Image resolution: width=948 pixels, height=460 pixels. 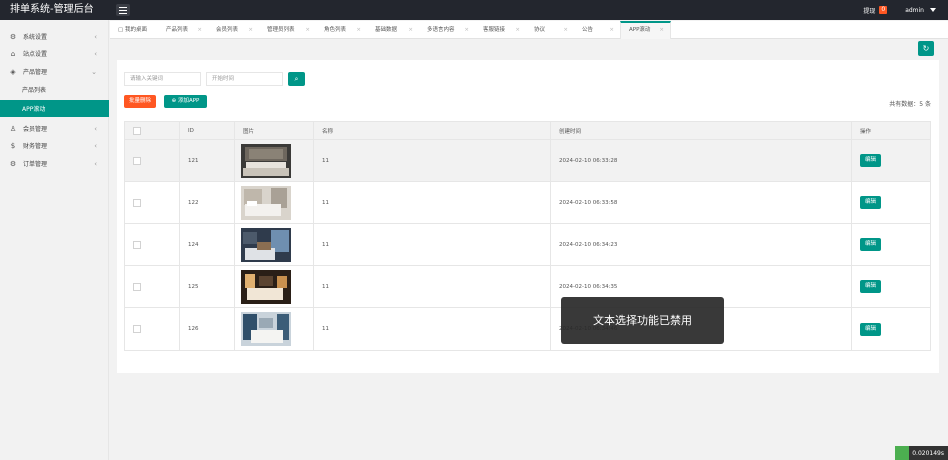 I want to click on caret-down-icon, so click(x=933, y=10).